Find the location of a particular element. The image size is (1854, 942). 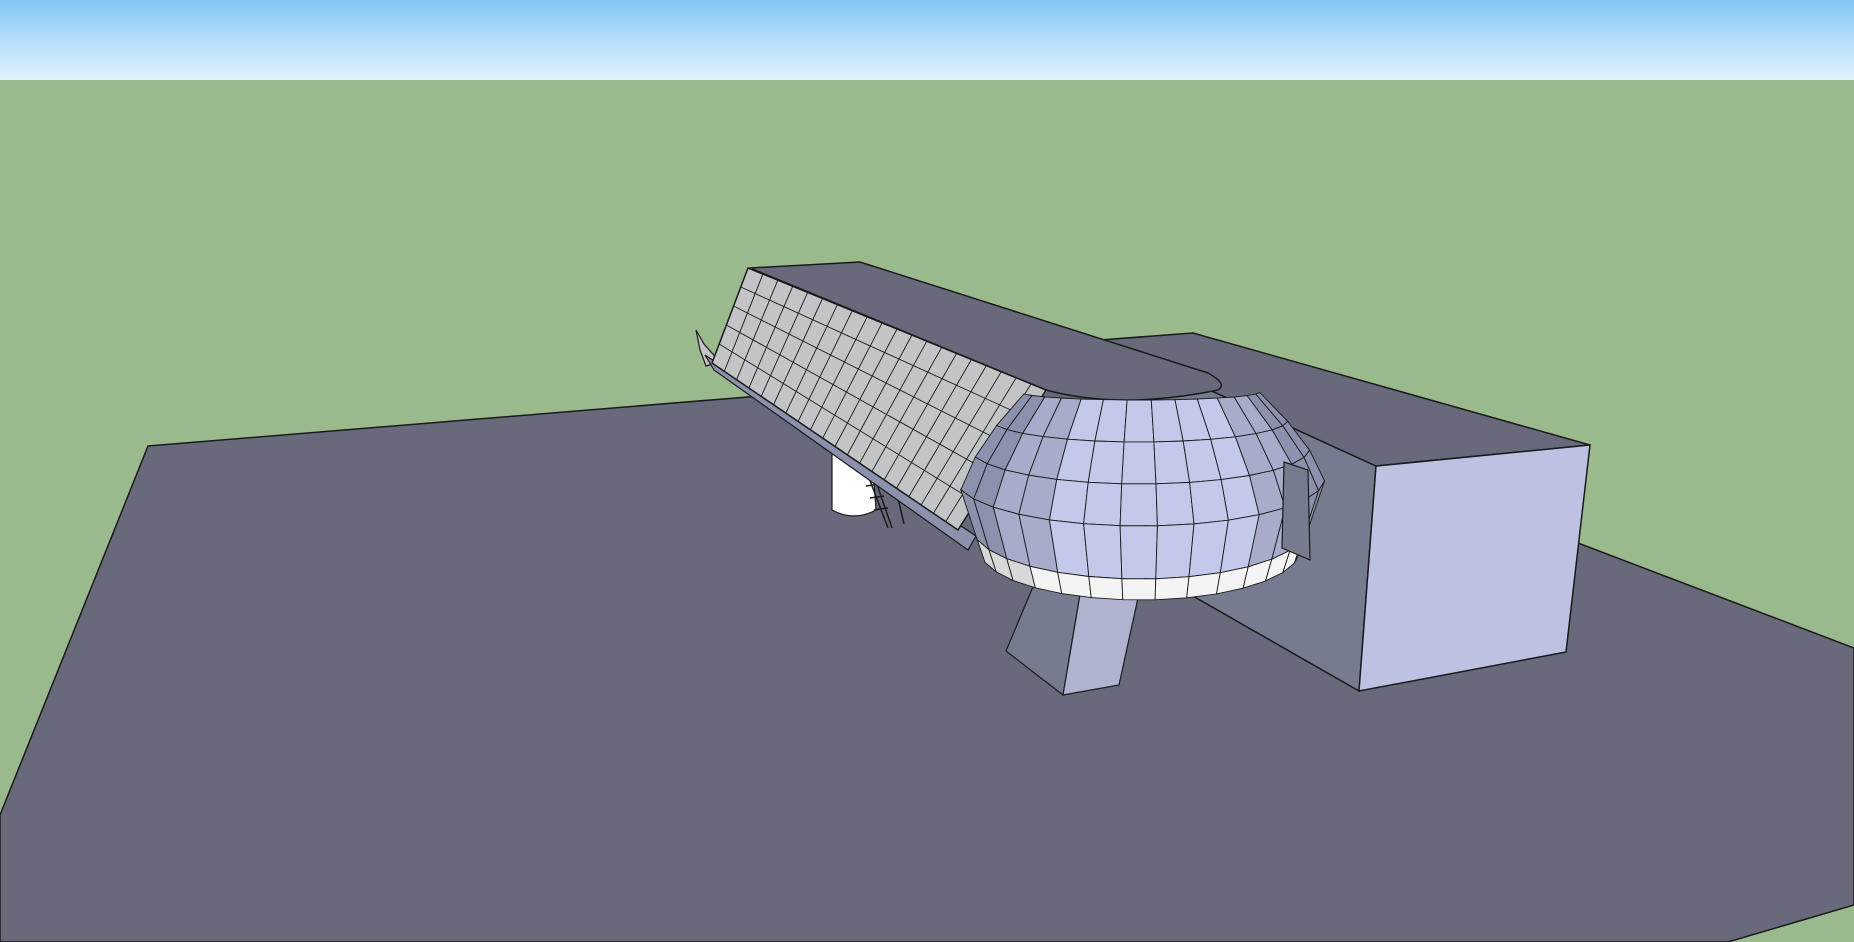

block-front-face is located at coordinates (1474, 568).